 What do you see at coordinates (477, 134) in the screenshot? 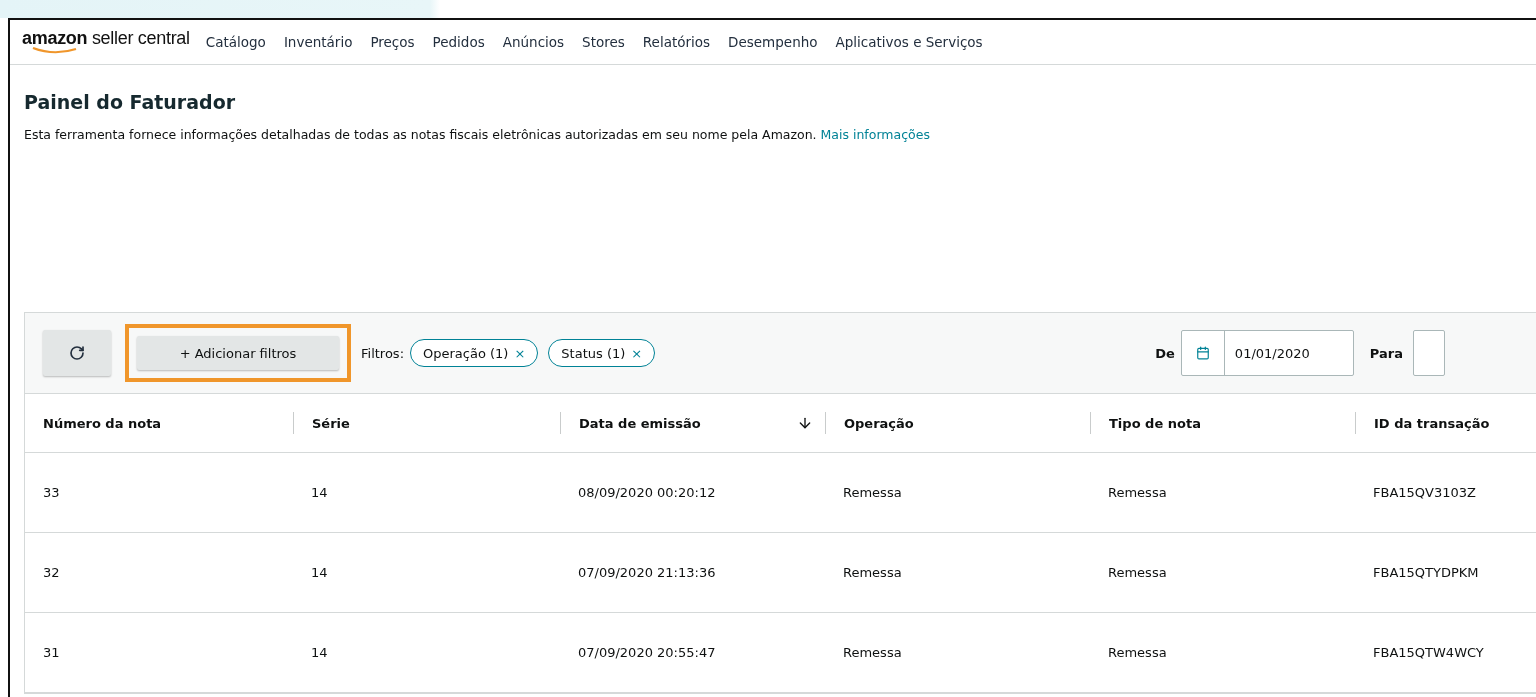
I see `page-description: Esta ferramenta fornece informações detalhadas de todas as notas fiscais eletrônicas autorizadas em seu nome pela Amazon. Mais informações` at bounding box center [477, 134].